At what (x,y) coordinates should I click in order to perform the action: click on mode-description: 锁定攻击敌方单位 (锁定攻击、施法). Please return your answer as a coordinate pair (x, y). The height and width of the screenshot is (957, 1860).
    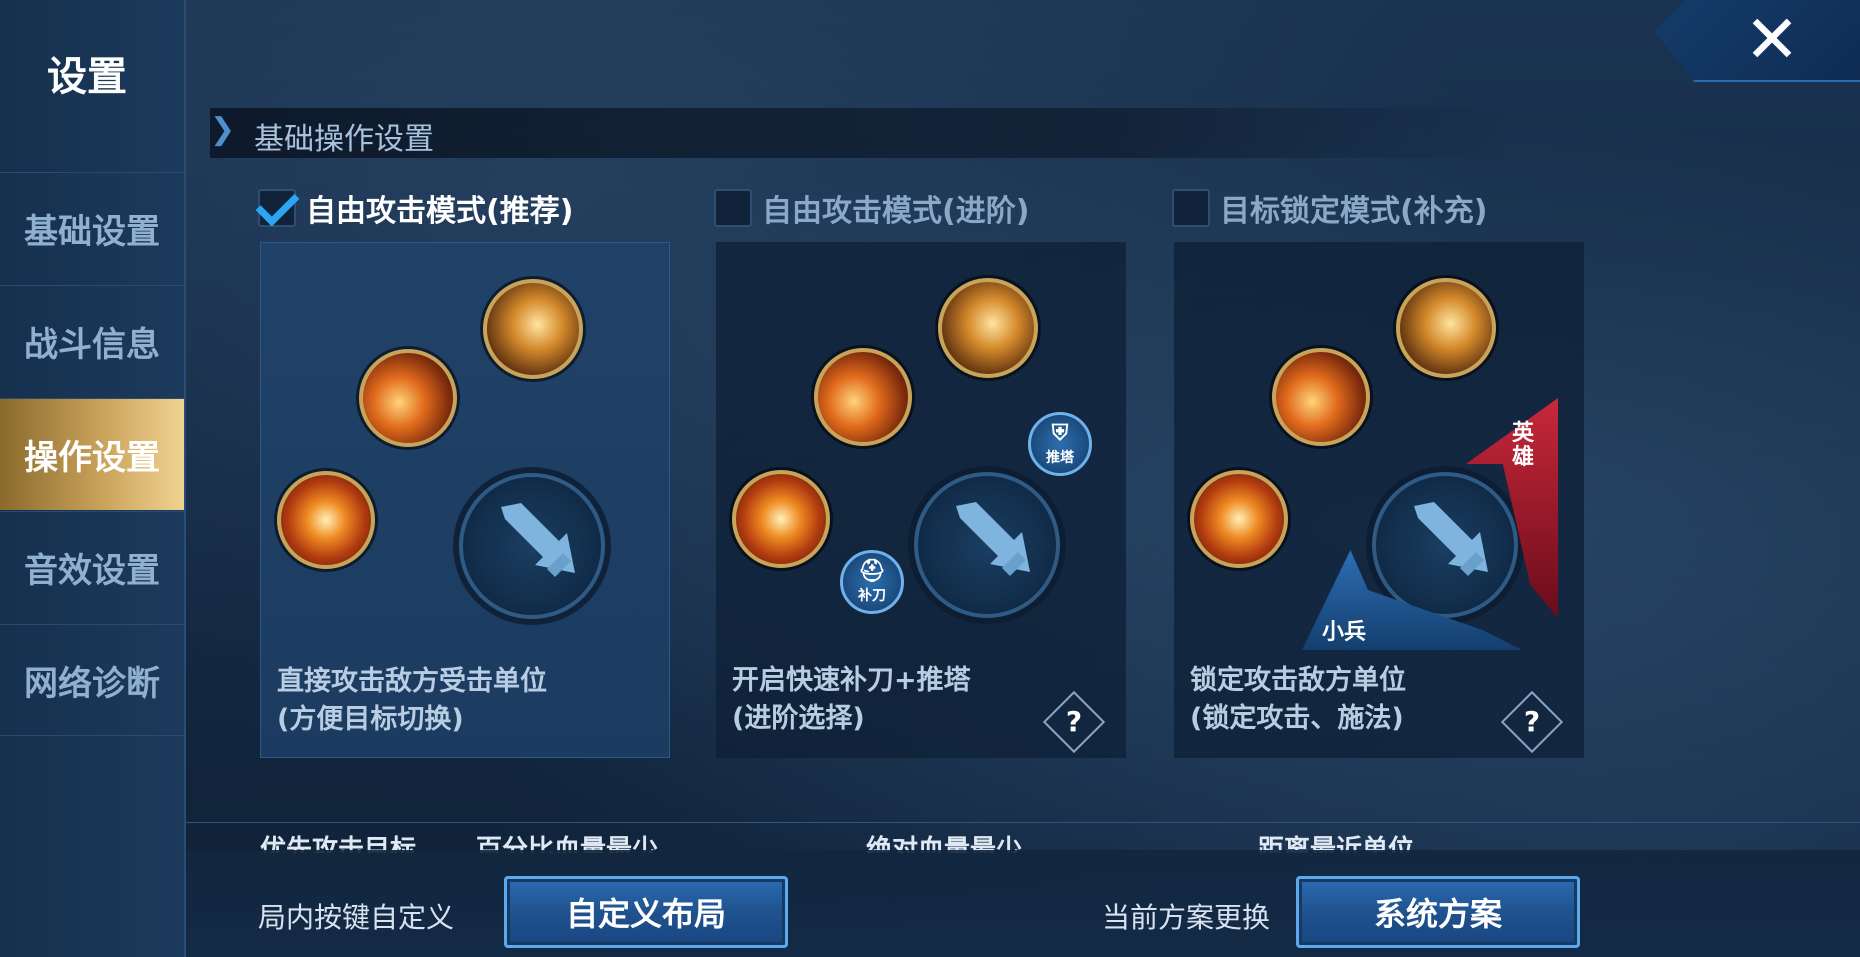
    Looking at the image, I should click on (1298, 699).